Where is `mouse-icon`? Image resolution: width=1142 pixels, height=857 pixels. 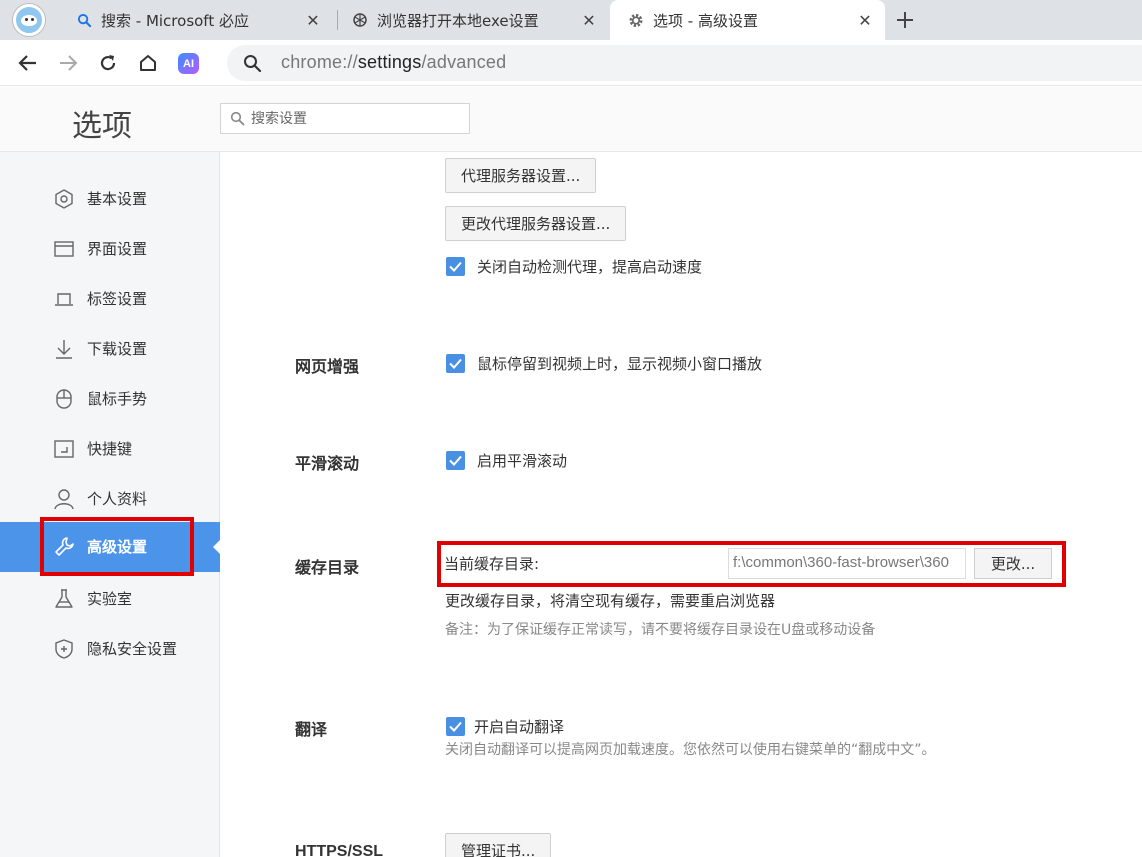 mouse-icon is located at coordinates (64, 399).